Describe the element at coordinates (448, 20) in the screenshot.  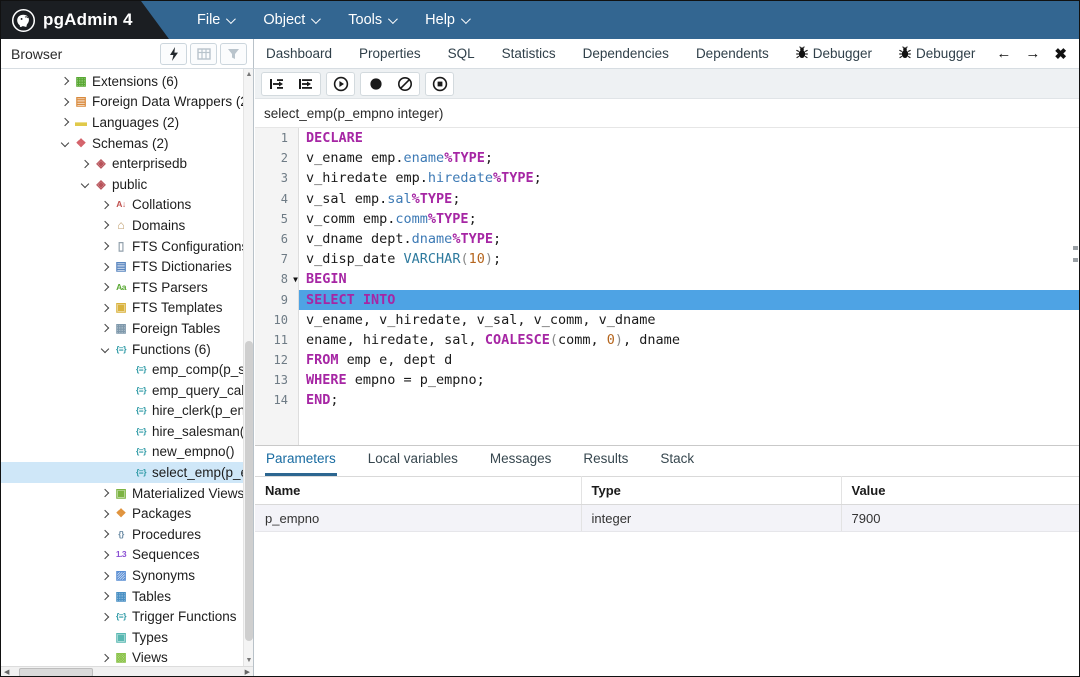
I see `menu-help: Help` at that location.